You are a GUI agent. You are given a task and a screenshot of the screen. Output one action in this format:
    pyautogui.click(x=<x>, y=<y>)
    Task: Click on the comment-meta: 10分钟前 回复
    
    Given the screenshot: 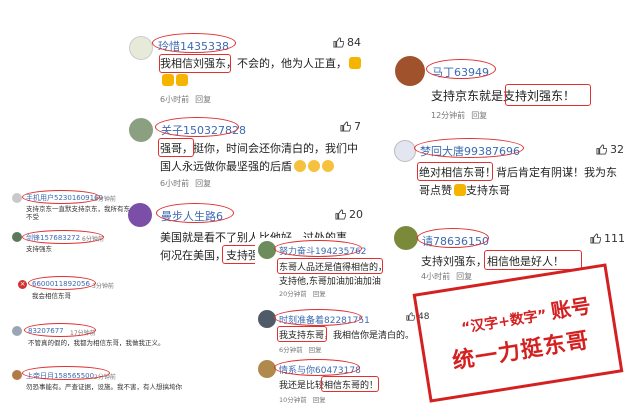 What is the action you would take?
    pyautogui.click(x=305, y=399)
    